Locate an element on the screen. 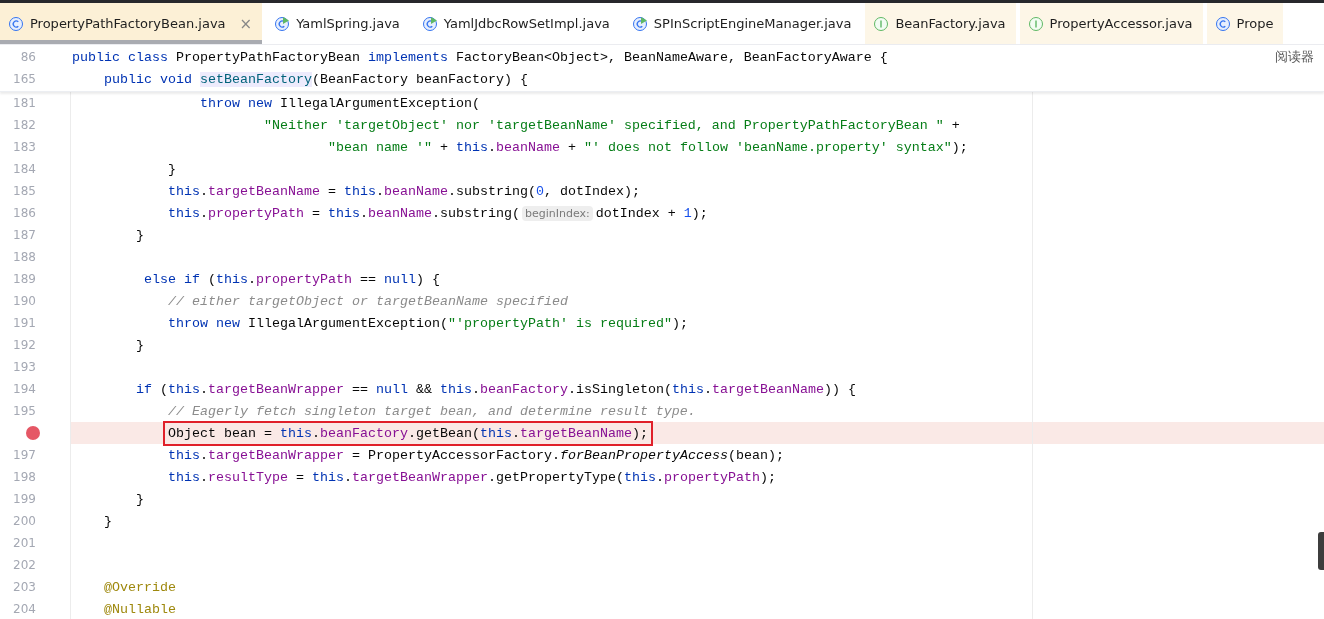  line-number: 201 is located at coordinates (24, 543).